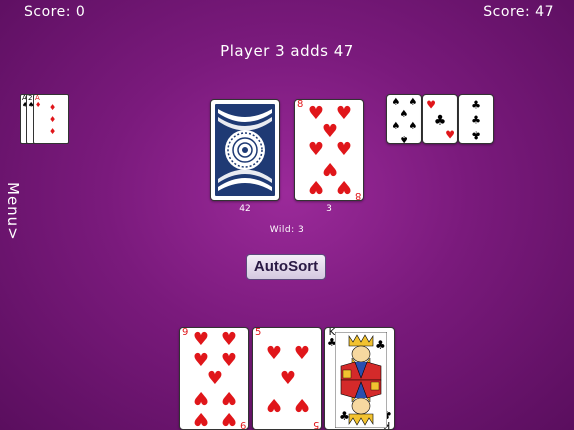 This screenshot has width=574, height=430. I want to click on card-clubs: ♣ ♣ ♣, so click(476, 119).